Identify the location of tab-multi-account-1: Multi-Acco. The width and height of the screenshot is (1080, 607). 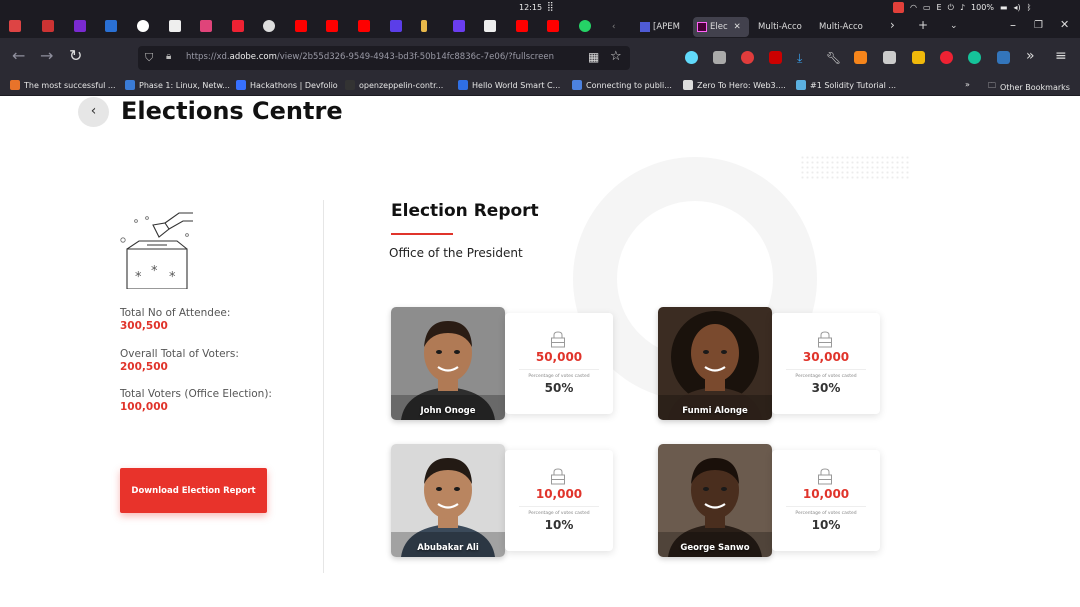
(784, 27).